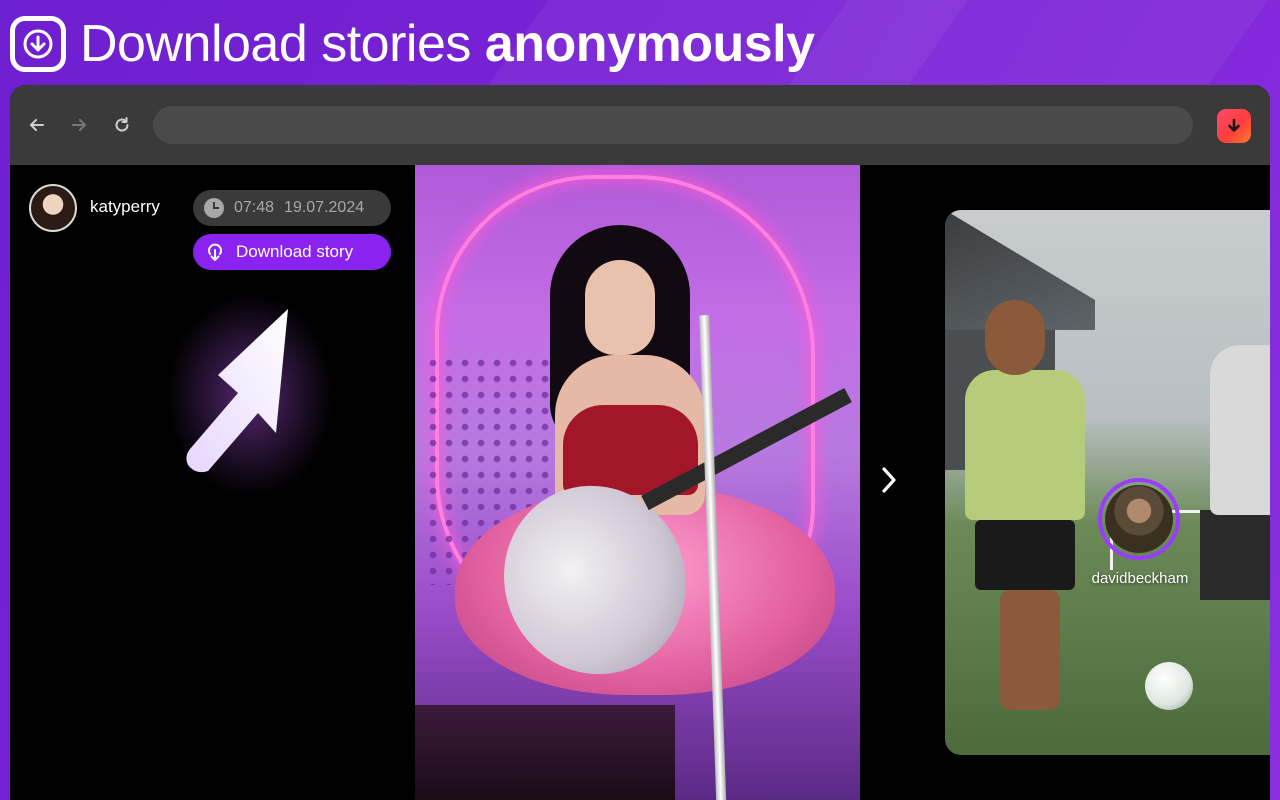  What do you see at coordinates (1140, 578) in the screenshot?
I see `next-story-username: davidbeckham` at bounding box center [1140, 578].